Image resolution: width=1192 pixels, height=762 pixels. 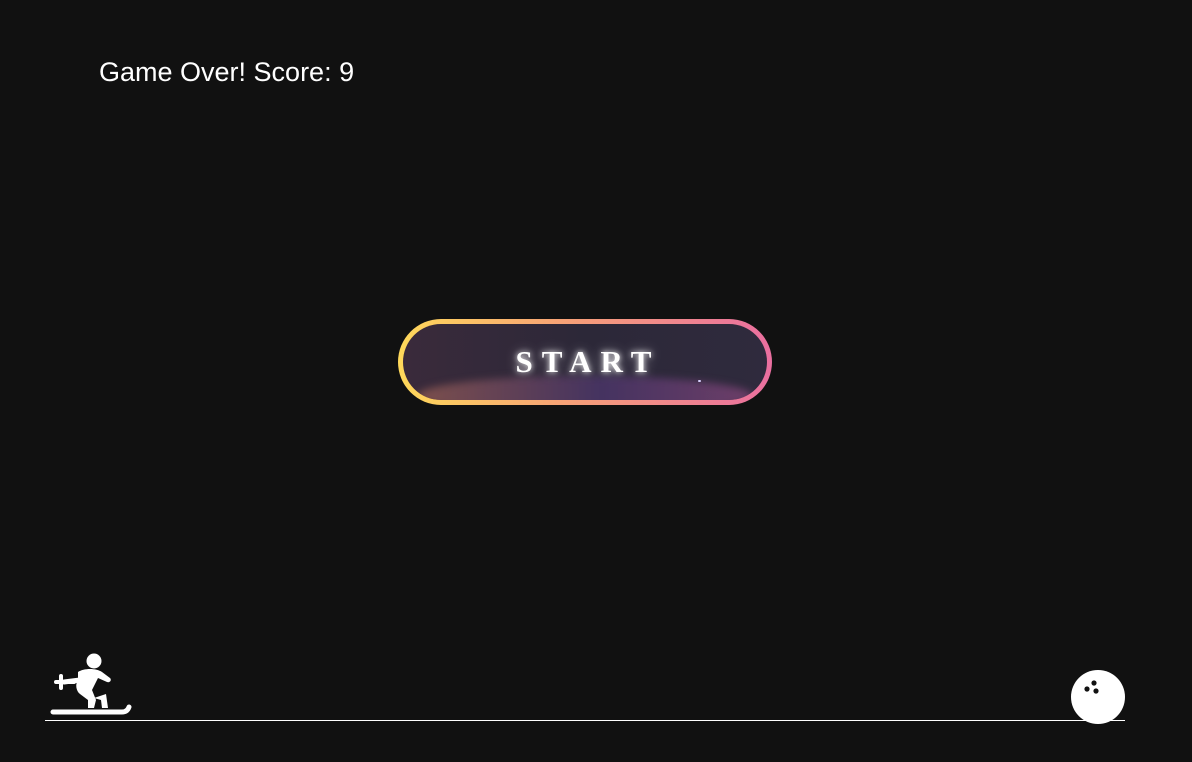 I want to click on bowling-ball-icon, so click(x=1098, y=697).